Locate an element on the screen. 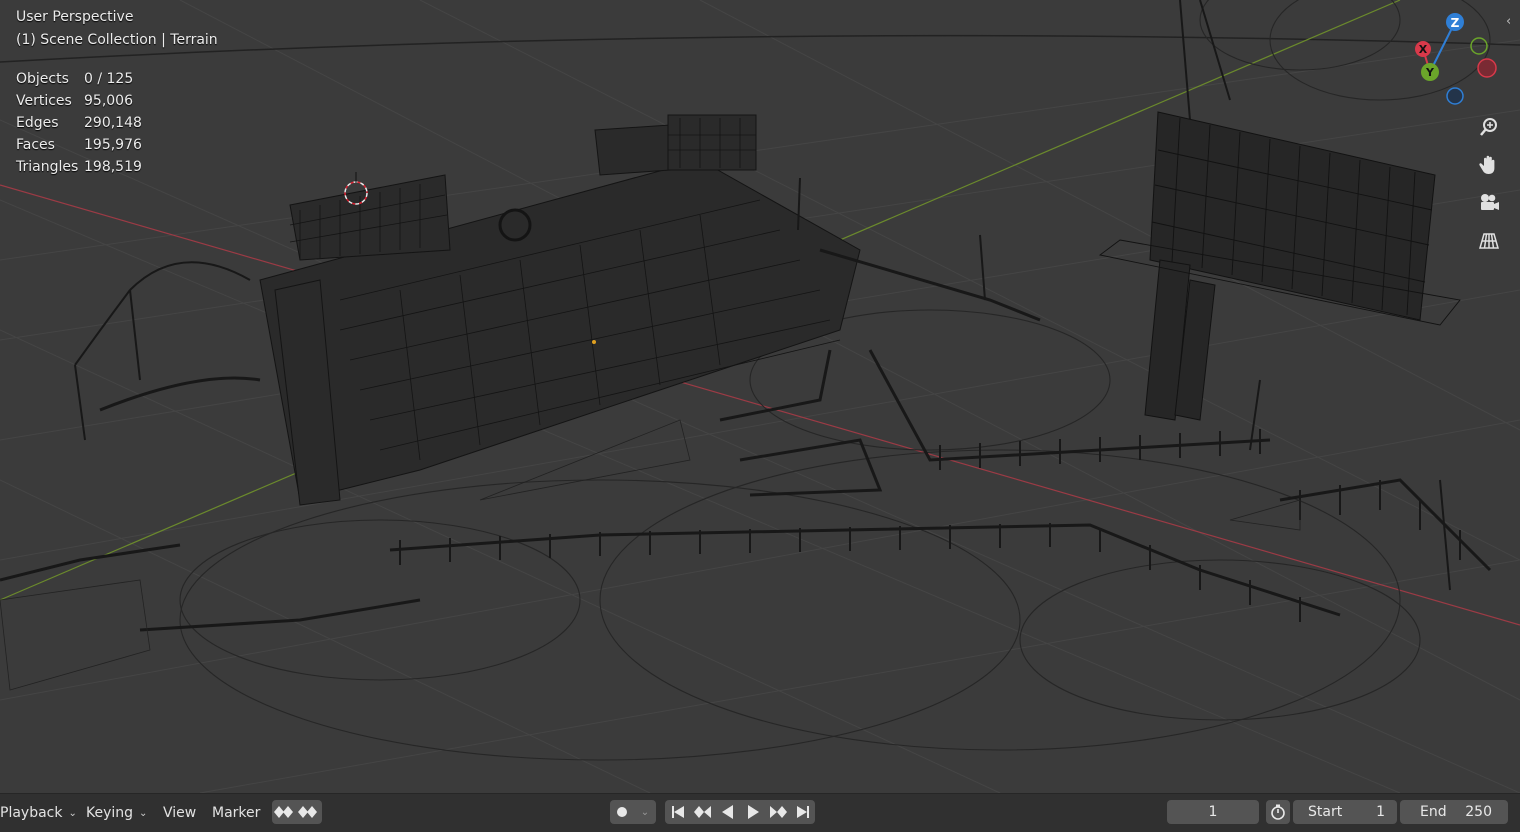 This screenshot has width=1520, height=832. view-menu: View is located at coordinates (179, 813).